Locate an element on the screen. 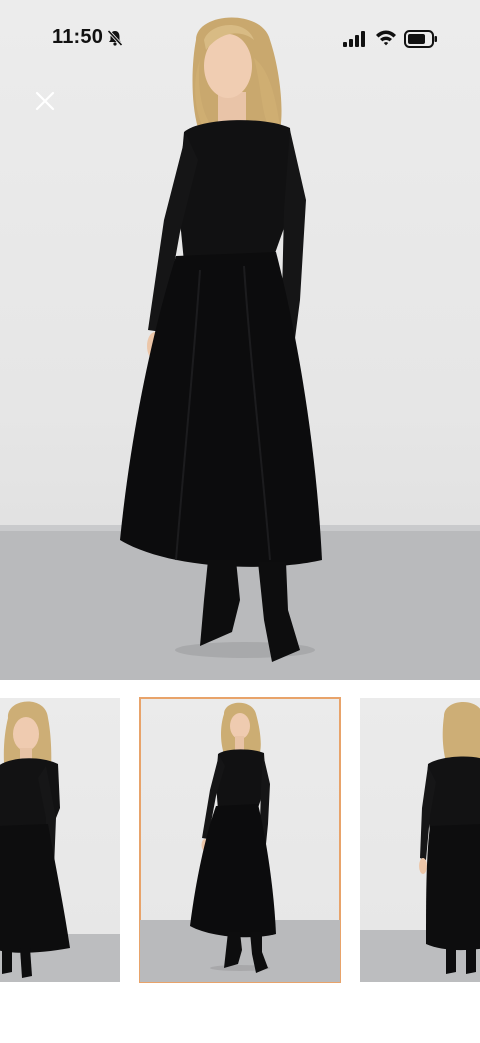 This screenshot has height=1043, width=480. close-icon is located at coordinates (45, 101).